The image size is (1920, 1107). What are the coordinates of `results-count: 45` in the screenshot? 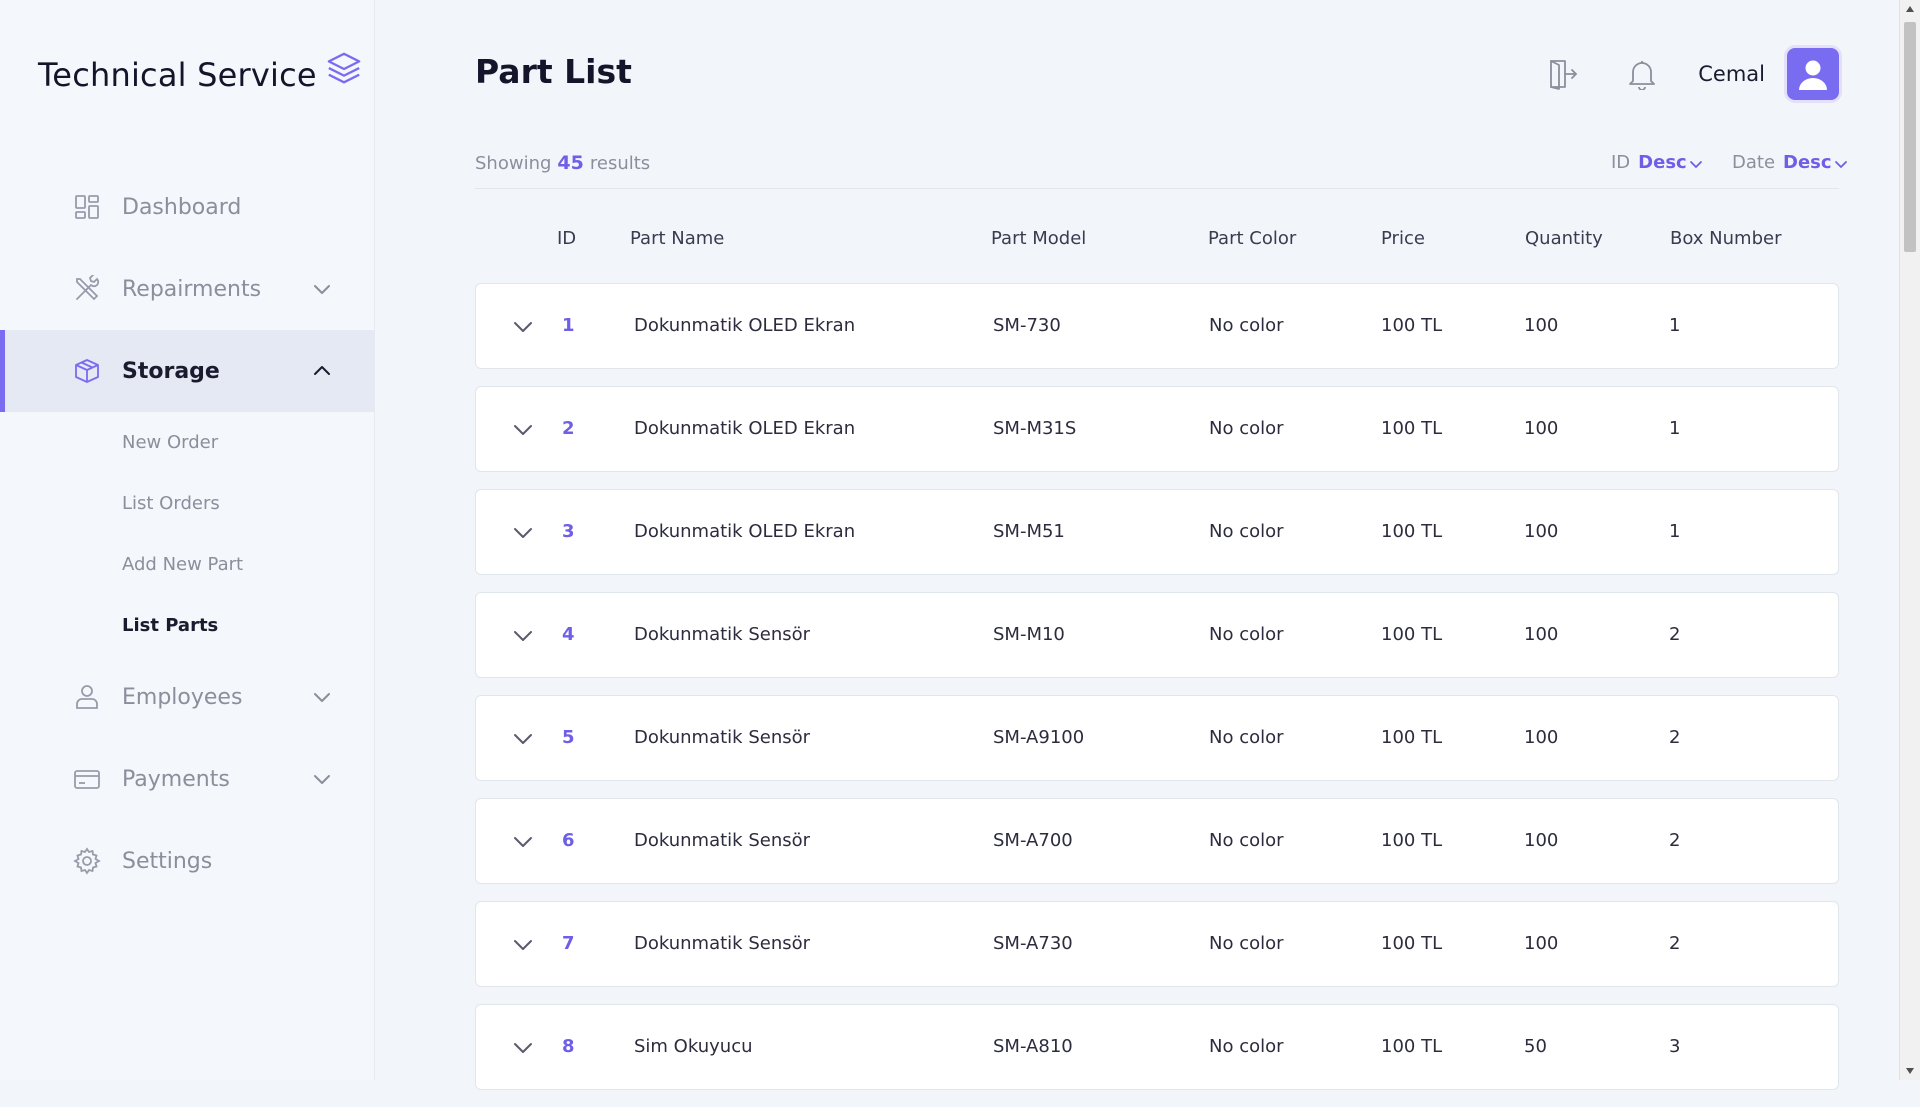 It's located at (570, 163).